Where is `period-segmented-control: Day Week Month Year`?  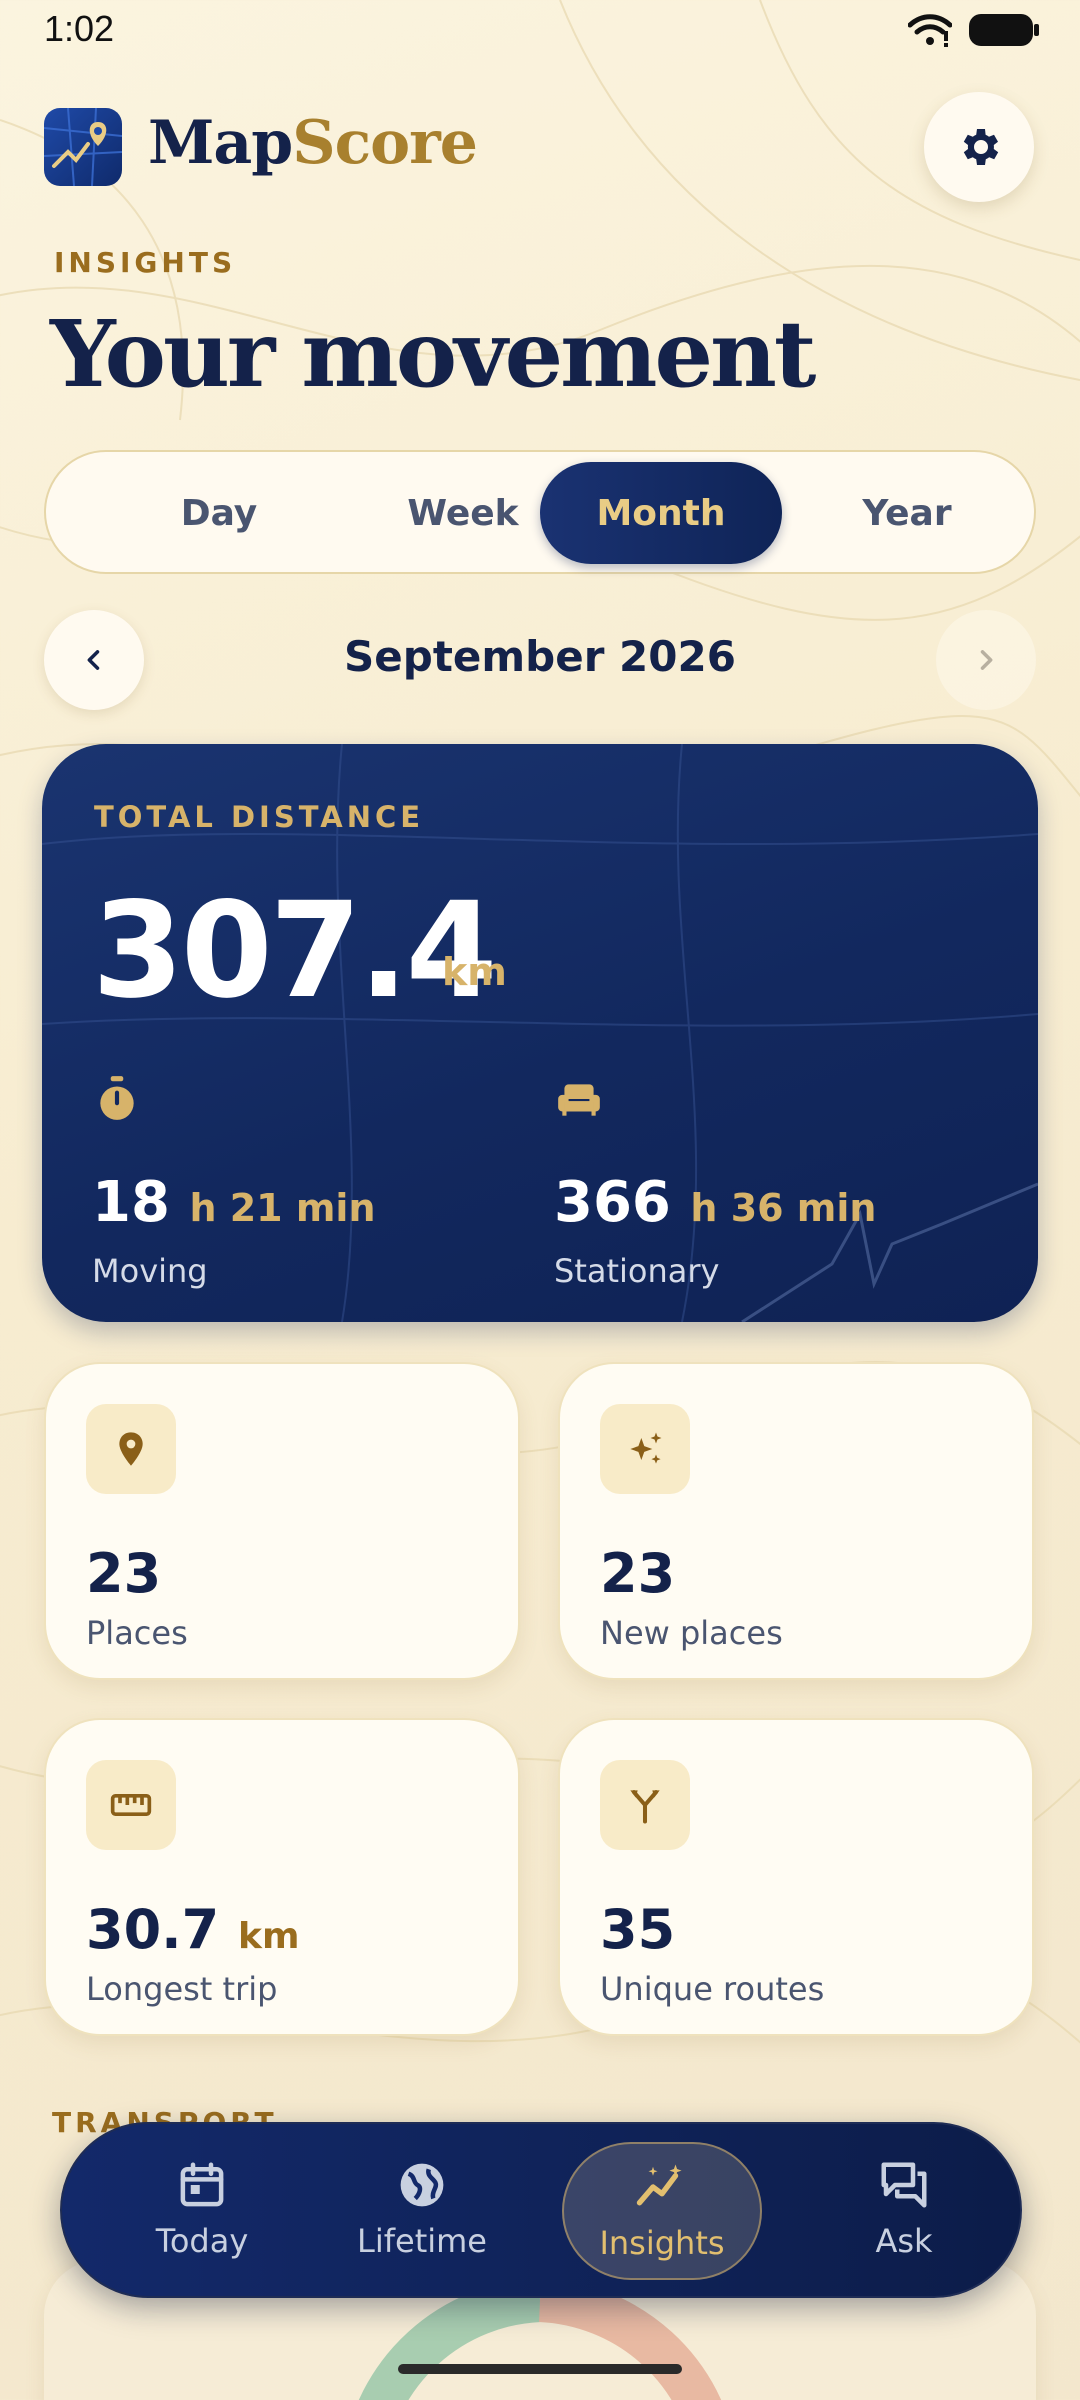
period-segmented-control: Day Week Month Year is located at coordinates (540, 512).